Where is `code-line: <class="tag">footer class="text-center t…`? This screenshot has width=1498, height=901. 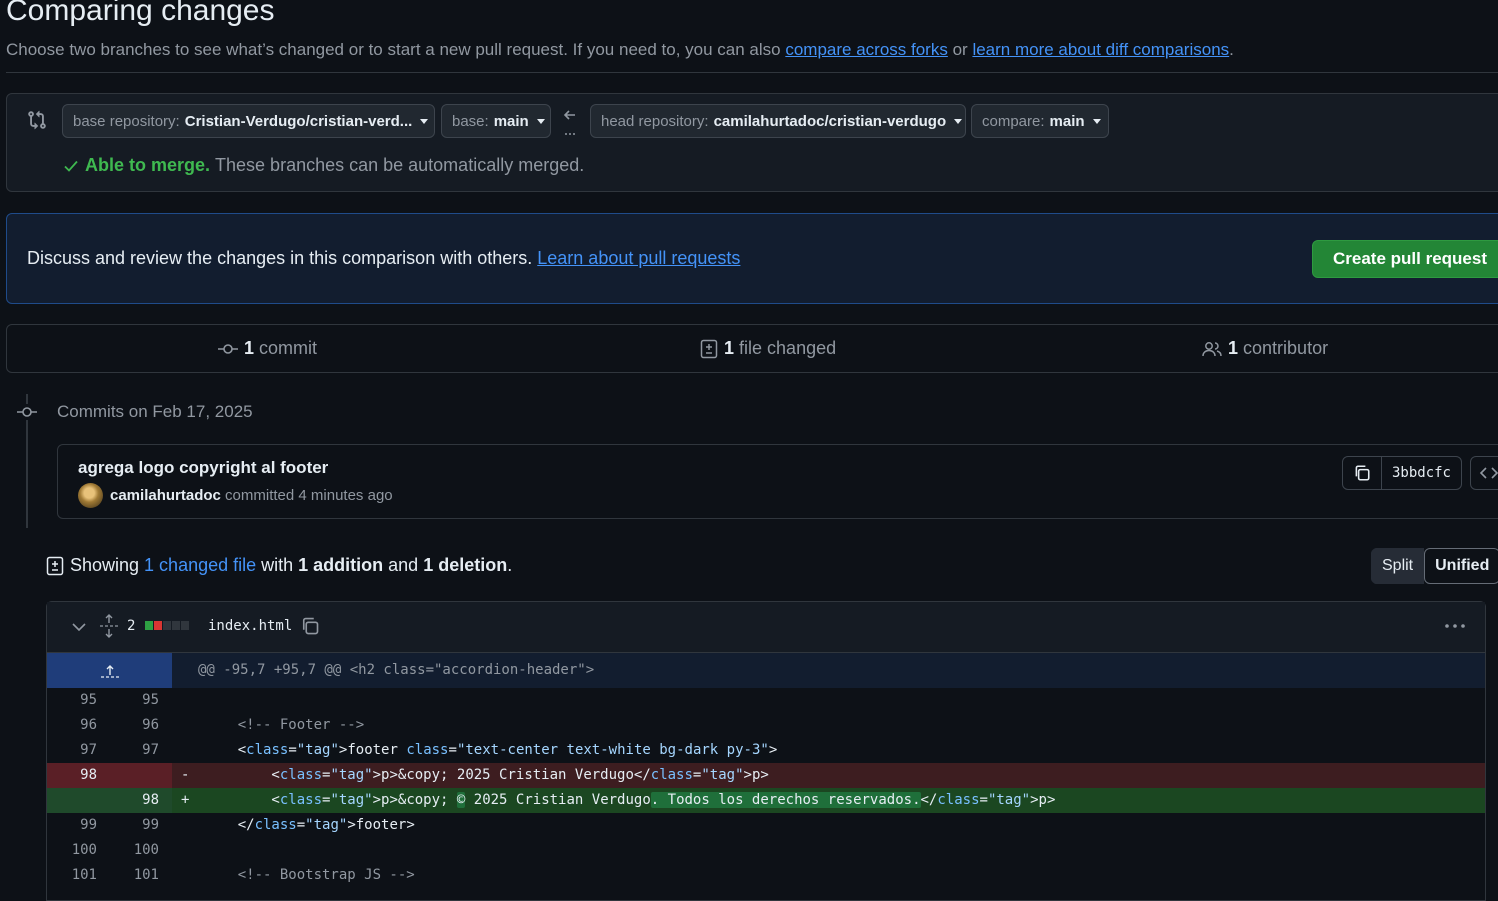
code-line: <class="tag">footer class="text-center t… is located at coordinates (491, 750).